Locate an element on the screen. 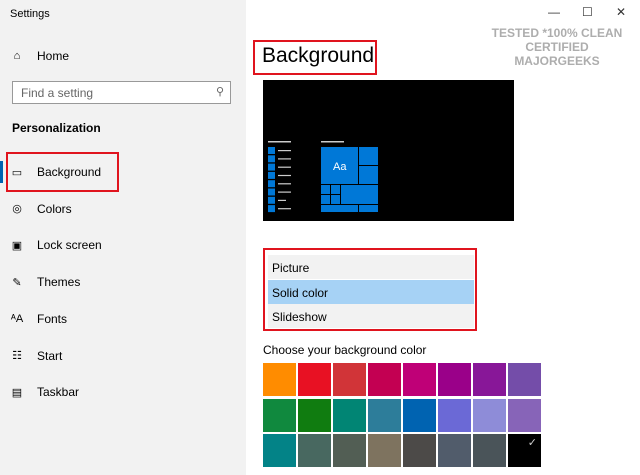 Image resolution: width=640 pixels, height=475 pixels. nav-label: Themes is located at coordinates (59, 282).